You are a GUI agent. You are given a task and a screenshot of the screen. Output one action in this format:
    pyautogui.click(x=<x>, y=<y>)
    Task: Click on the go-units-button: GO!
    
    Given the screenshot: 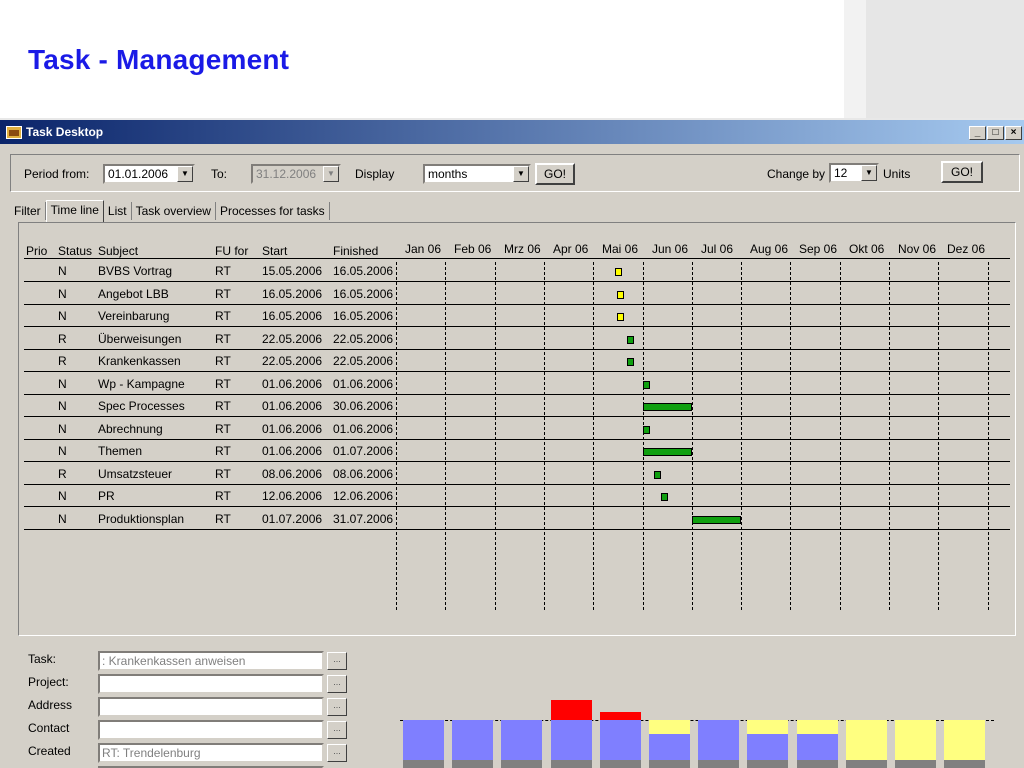 What is the action you would take?
    pyautogui.click(x=962, y=172)
    